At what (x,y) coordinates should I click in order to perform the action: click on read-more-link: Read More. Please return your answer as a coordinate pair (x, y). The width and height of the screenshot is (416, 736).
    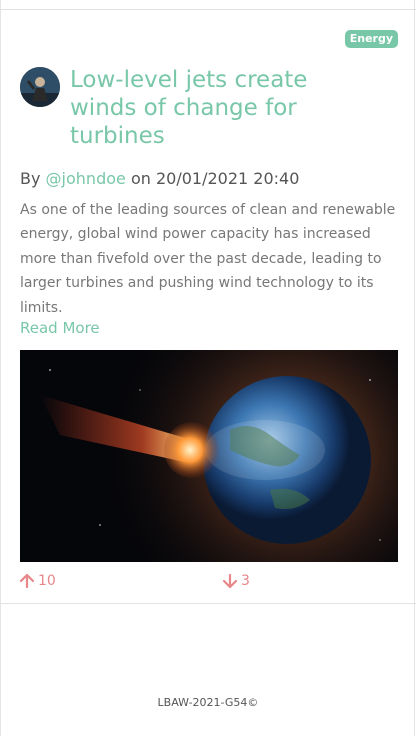
    Looking at the image, I should click on (60, 328).